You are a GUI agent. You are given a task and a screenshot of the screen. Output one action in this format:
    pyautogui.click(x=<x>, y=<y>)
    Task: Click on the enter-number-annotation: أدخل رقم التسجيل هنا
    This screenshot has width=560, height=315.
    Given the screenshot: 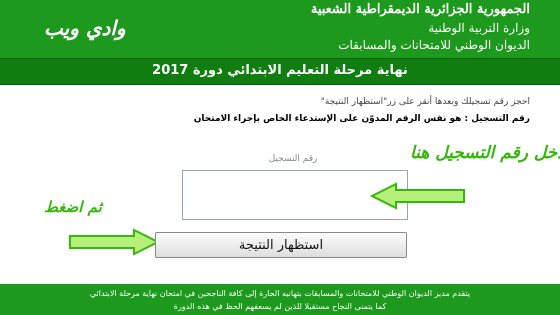 What is the action you would take?
    pyautogui.click(x=485, y=153)
    